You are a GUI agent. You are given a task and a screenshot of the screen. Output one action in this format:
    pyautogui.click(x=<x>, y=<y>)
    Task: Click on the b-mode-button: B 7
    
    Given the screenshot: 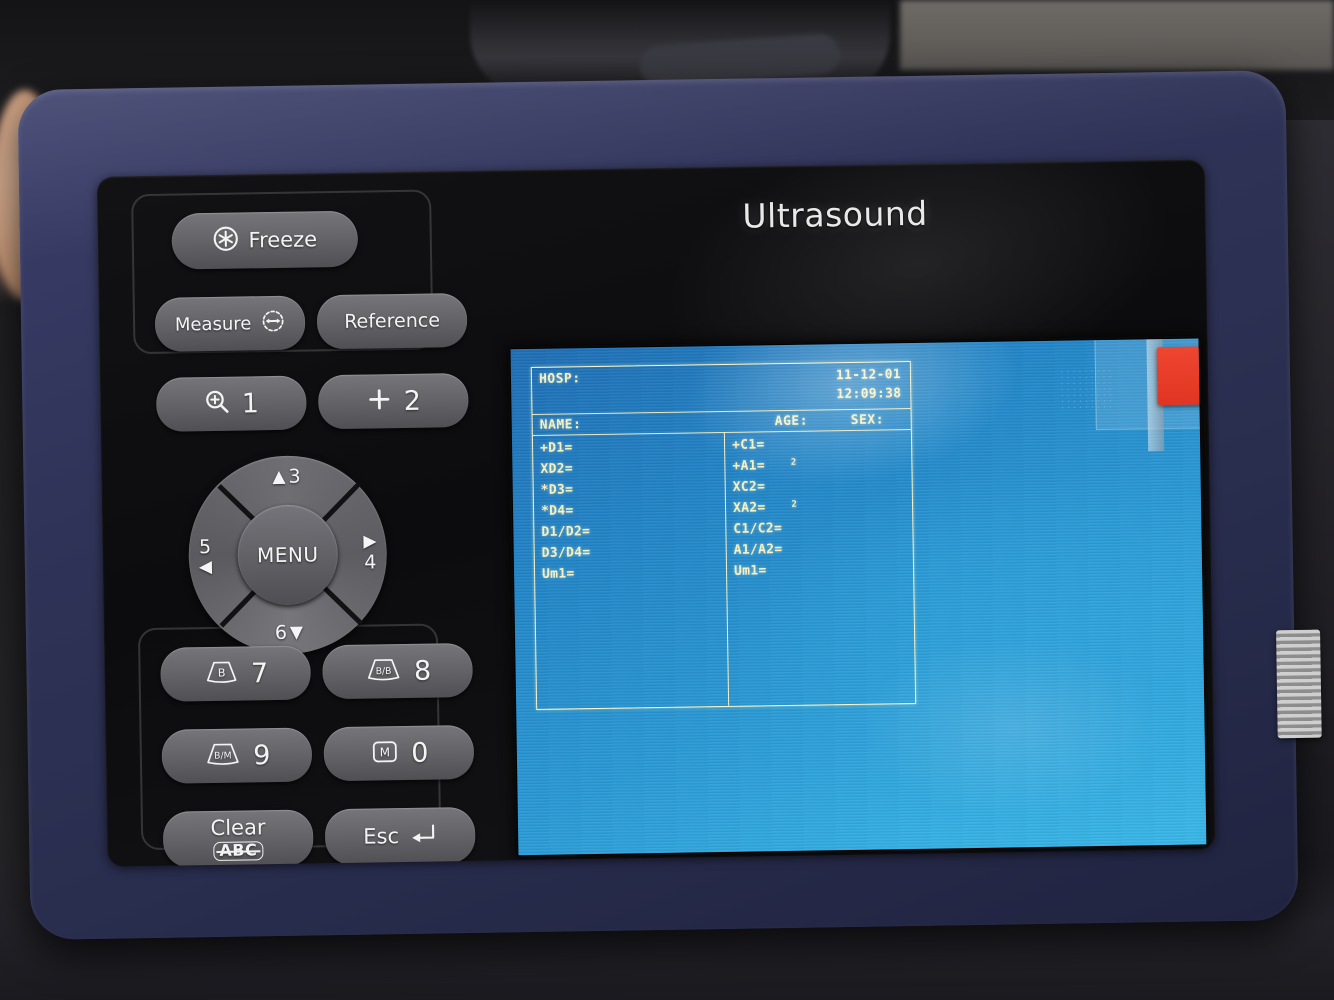 What is the action you would take?
    pyautogui.click(x=236, y=673)
    